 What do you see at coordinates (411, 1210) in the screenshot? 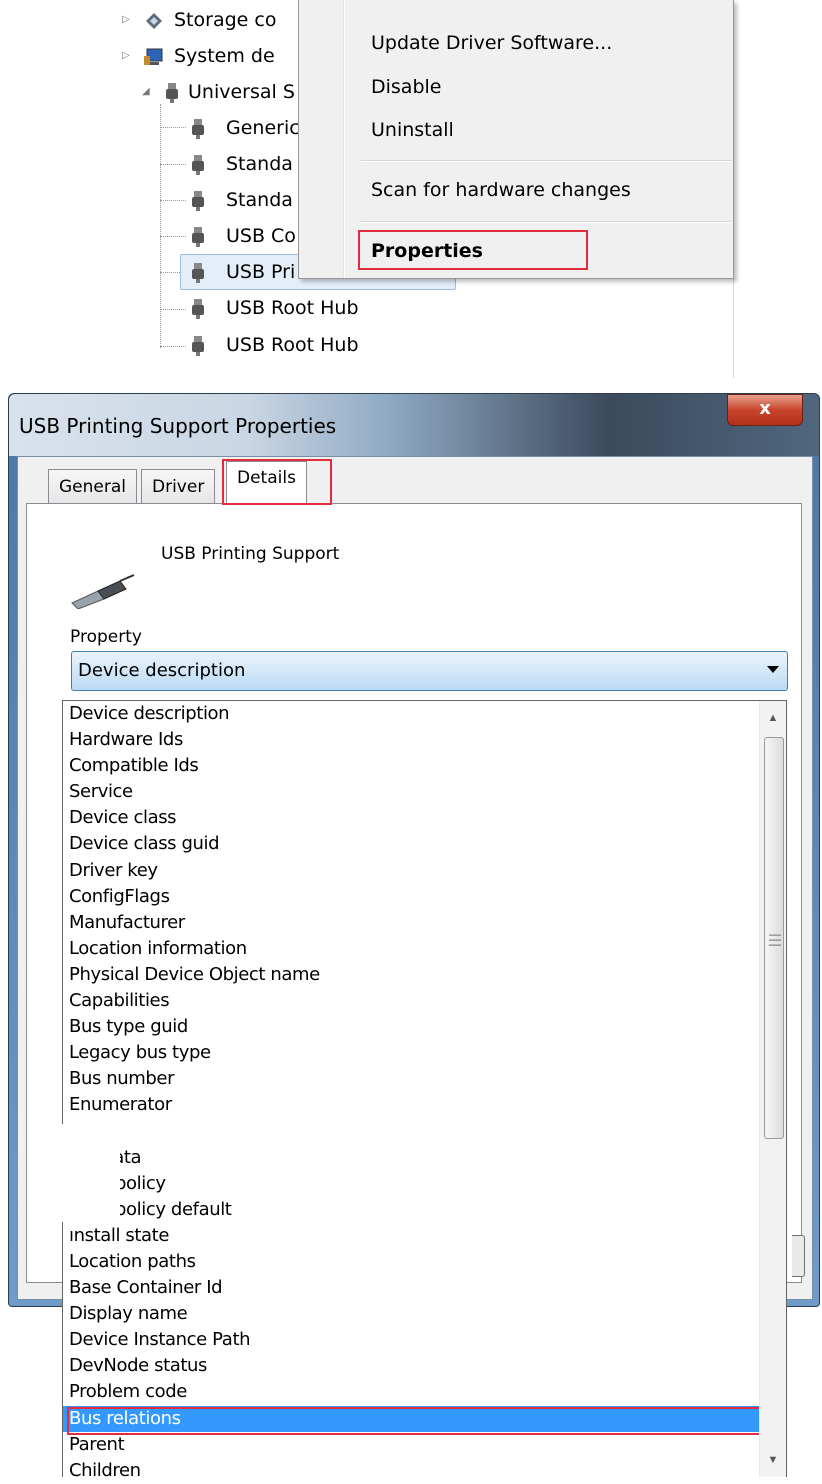
I see `dropdown-item: ıoval policy default` at bounding box center [411, 1210].